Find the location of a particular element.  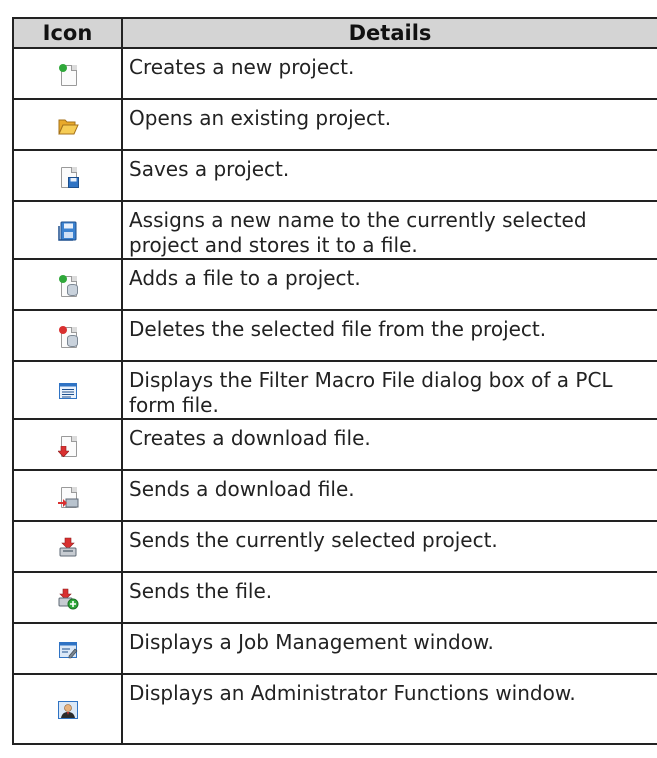

table-row: Sends the file. is located at coordinates (334, 597).